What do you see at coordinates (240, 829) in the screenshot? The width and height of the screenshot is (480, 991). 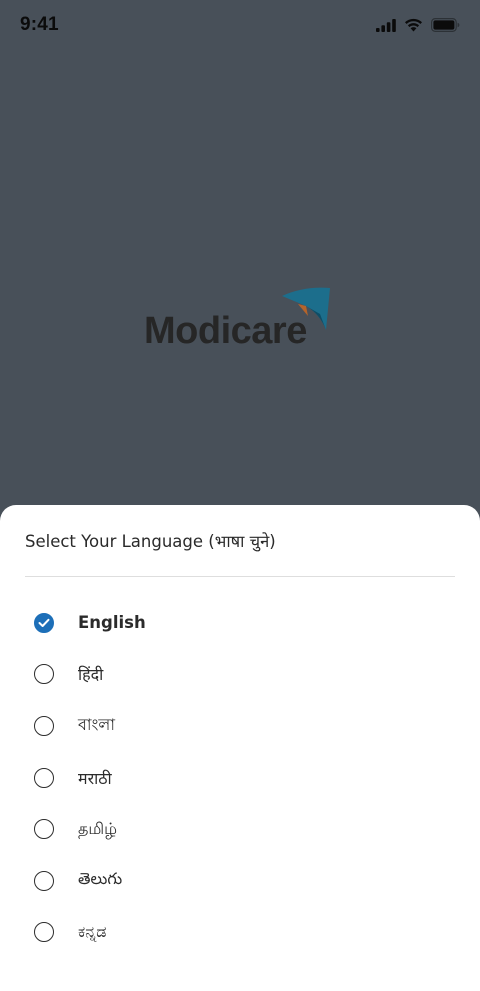 I see `language-option-tamil: தமிழ்` at bounding box center [240, 829].